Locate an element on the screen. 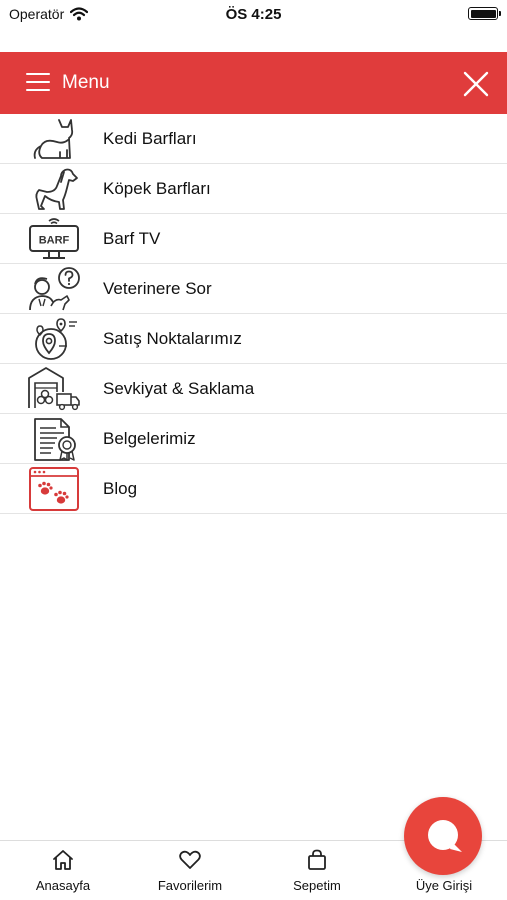 This screenshot has width=507, height=900. tab-label: Favorilerim is located at coordinates (190, 885).